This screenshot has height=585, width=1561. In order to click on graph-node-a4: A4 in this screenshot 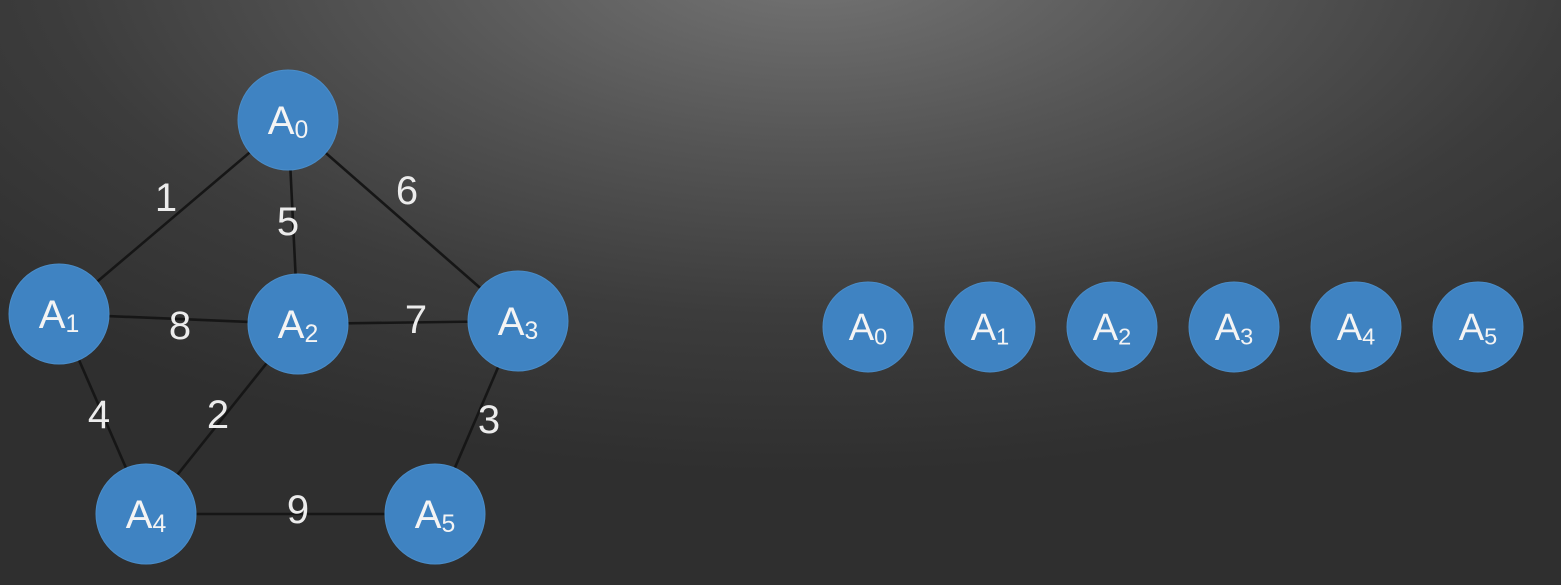, I will do `click(146, 514)`.